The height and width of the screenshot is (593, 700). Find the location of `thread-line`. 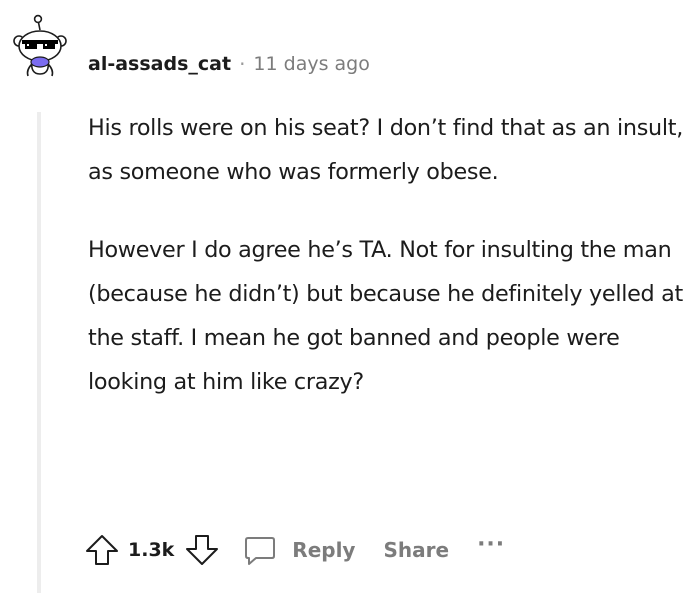

thread-line is located at coordinates (39, 352).